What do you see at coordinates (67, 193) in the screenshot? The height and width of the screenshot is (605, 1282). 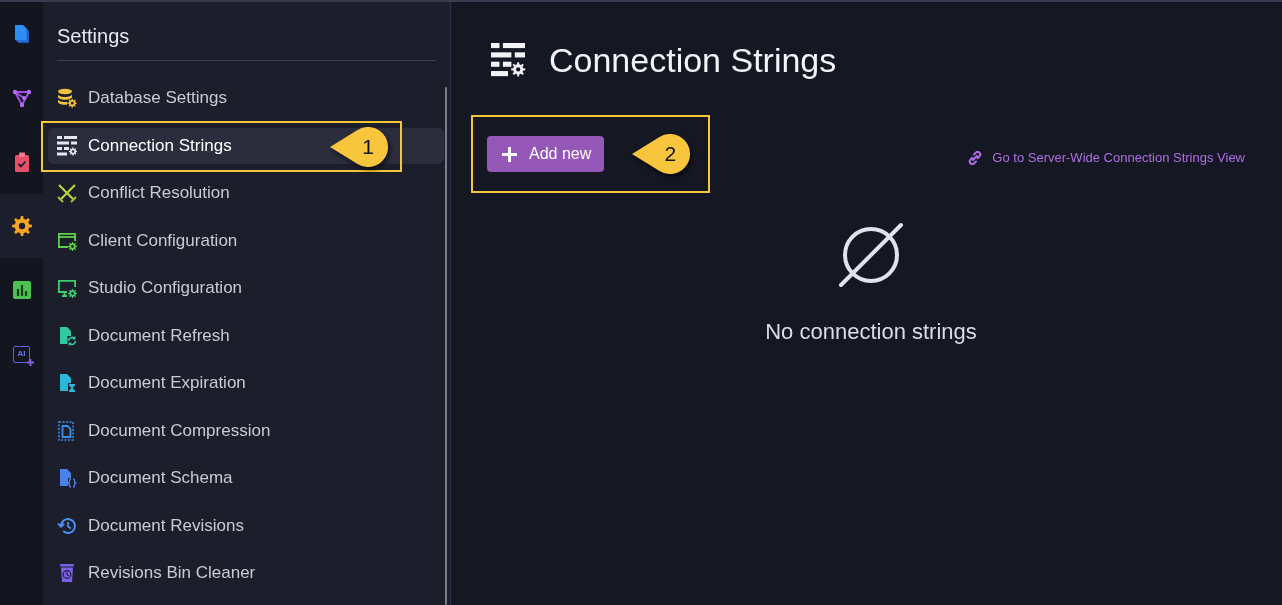 I see `crossed-swords-icon` at bounding box center [67, 193].